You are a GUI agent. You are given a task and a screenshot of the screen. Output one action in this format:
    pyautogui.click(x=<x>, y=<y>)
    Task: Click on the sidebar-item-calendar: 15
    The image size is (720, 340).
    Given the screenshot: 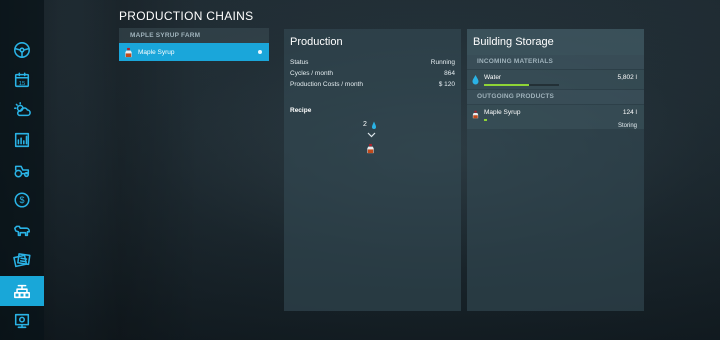 What is the action you would take?
    pyautogui.click(x=22, y=80)
    